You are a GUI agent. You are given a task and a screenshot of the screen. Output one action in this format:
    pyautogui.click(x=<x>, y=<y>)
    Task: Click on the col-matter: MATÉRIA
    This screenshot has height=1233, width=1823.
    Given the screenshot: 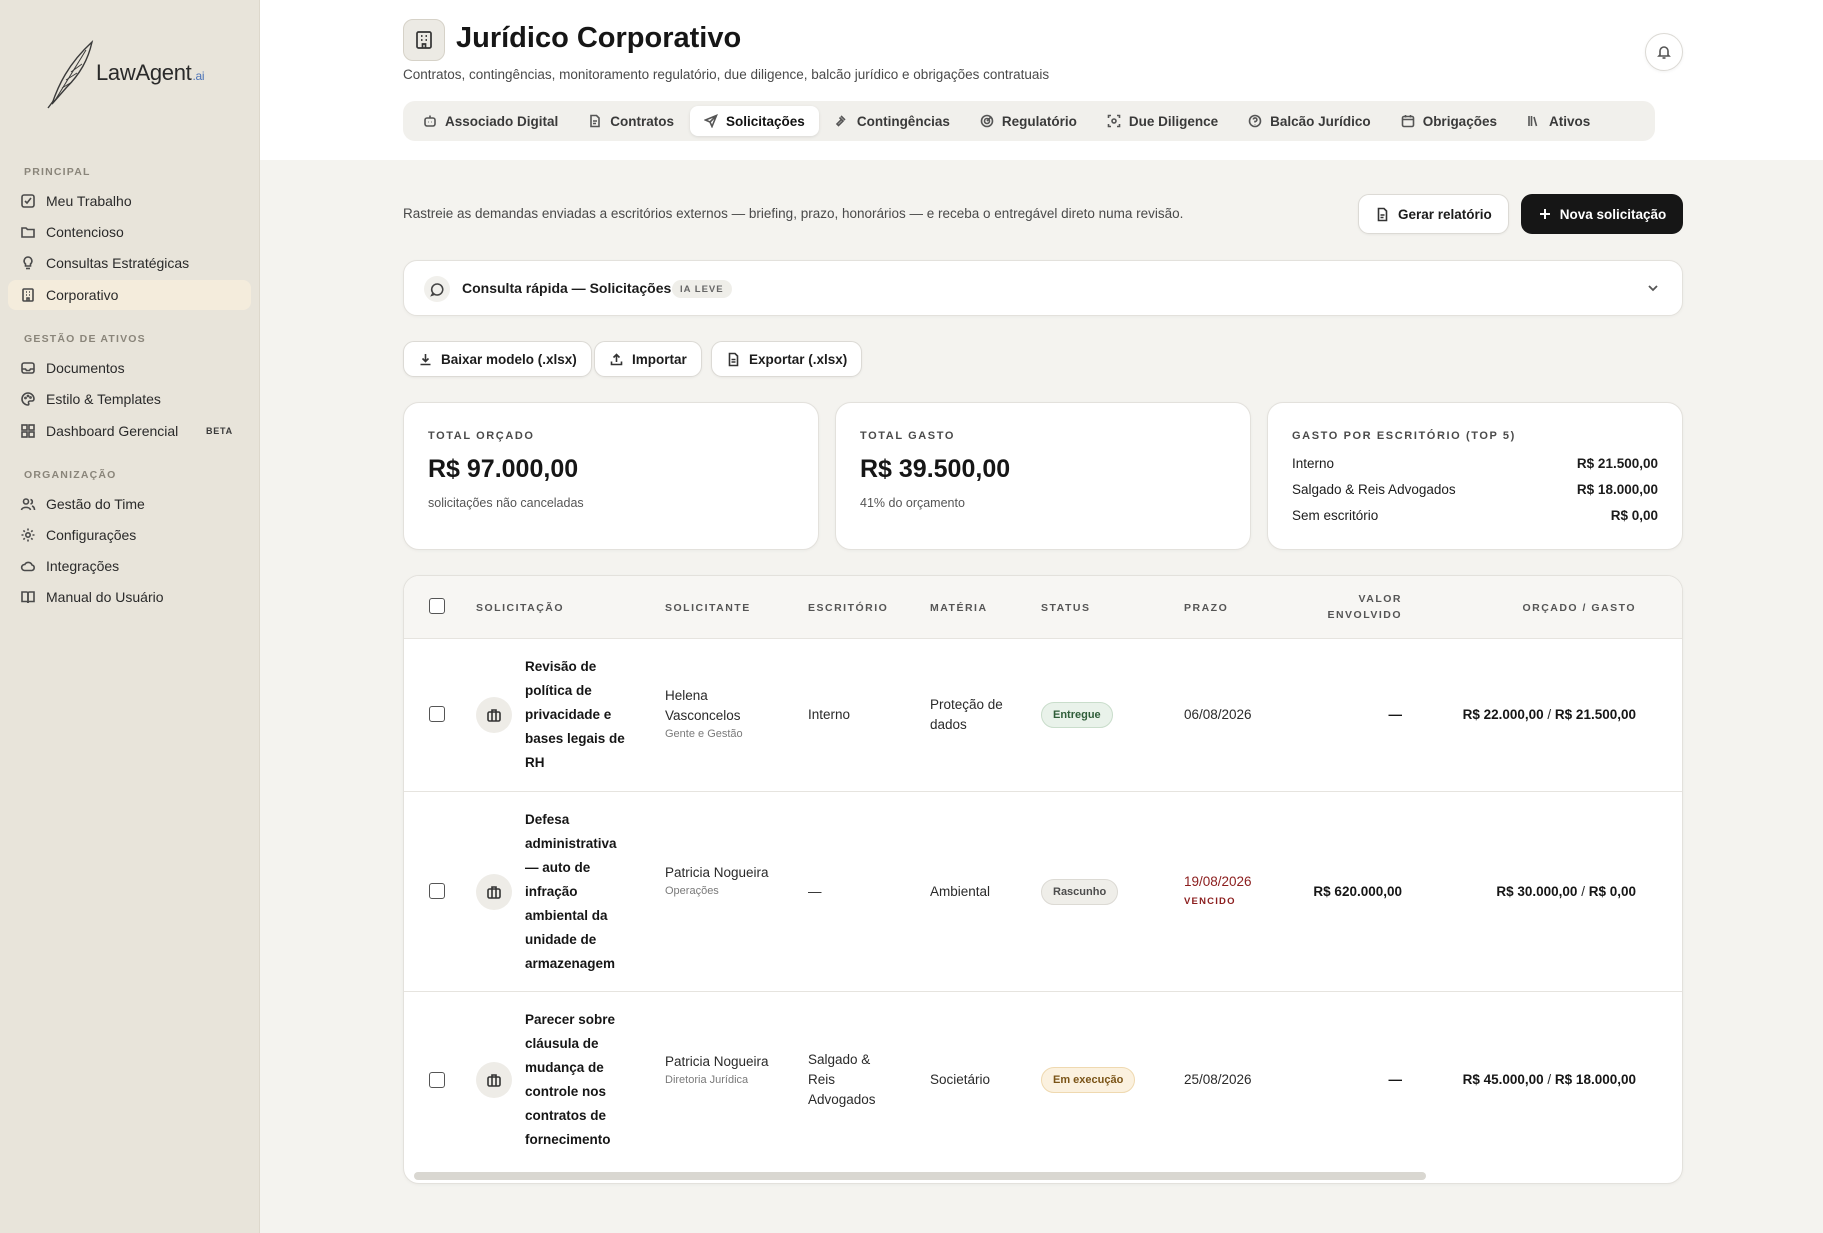 What is the action you would take?
    pyautogui.click(x=959, y=608)
    